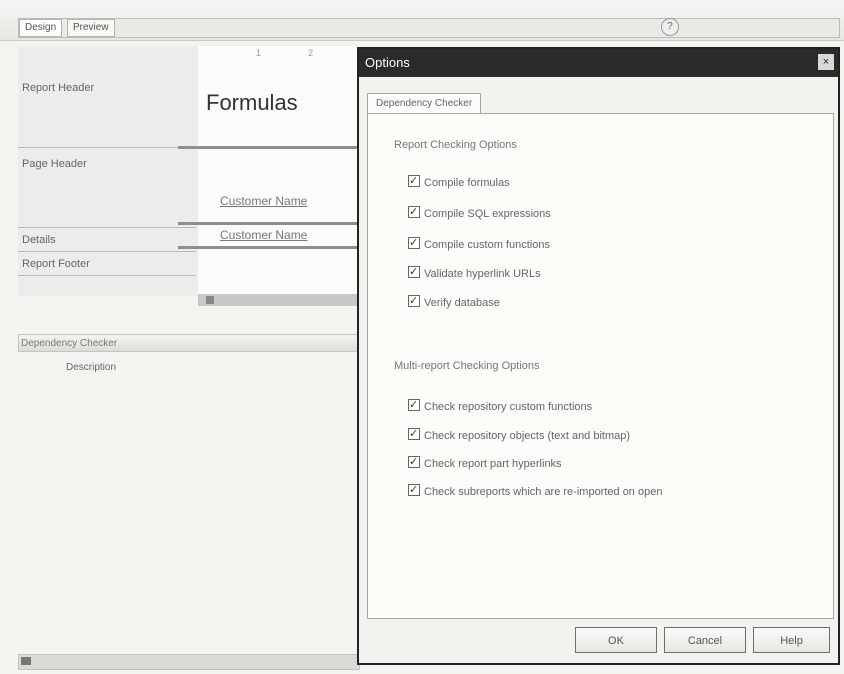 The image size is (844, 674). What do you see at coordinates (41, 28) in the screenshot?
I see `tab-design: Design` at bounding box center [41, 28].